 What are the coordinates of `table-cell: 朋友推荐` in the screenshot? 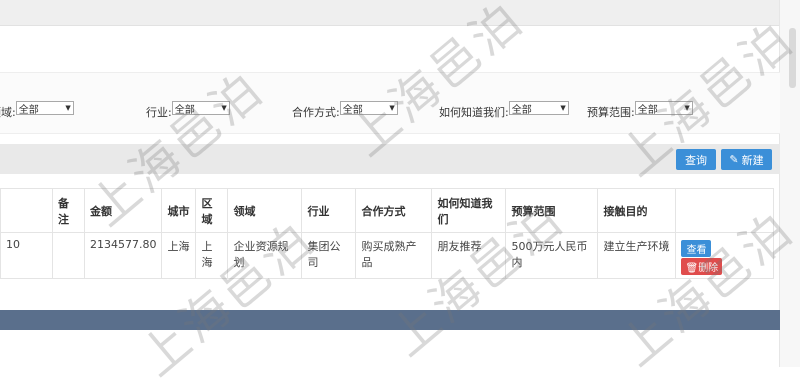 It's located at (469, 255).